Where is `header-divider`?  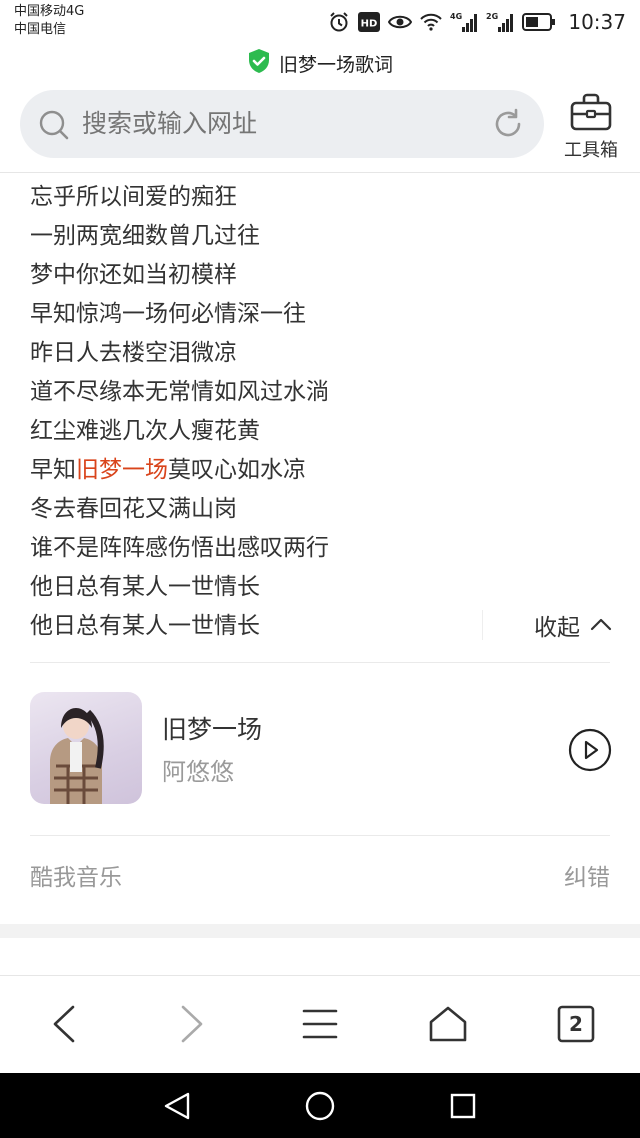 header-divider is located at coordinates (320, 172).